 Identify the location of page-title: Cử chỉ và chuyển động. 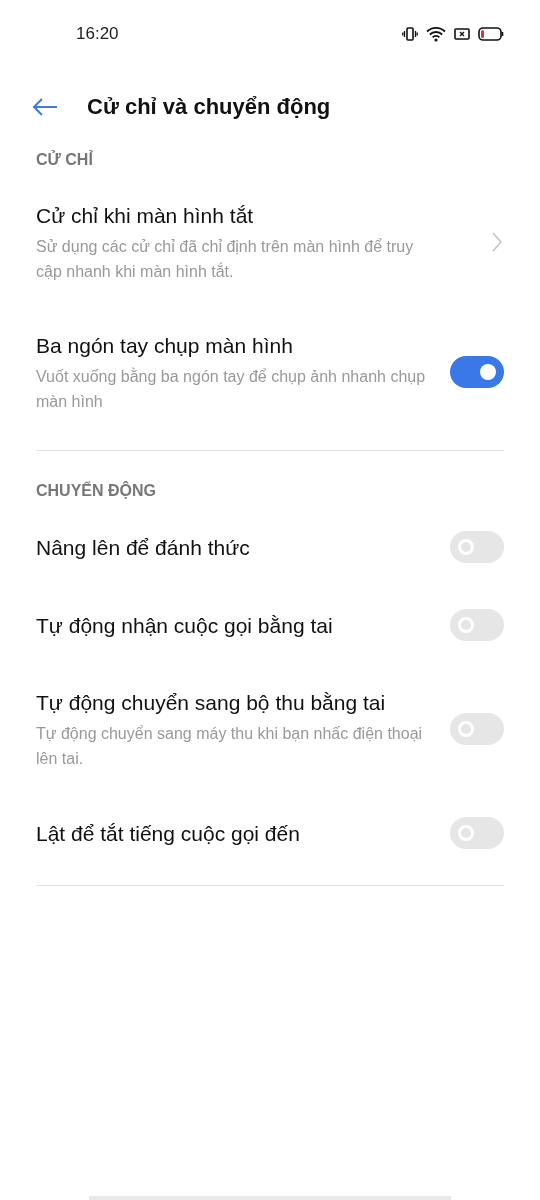
(209, 107).